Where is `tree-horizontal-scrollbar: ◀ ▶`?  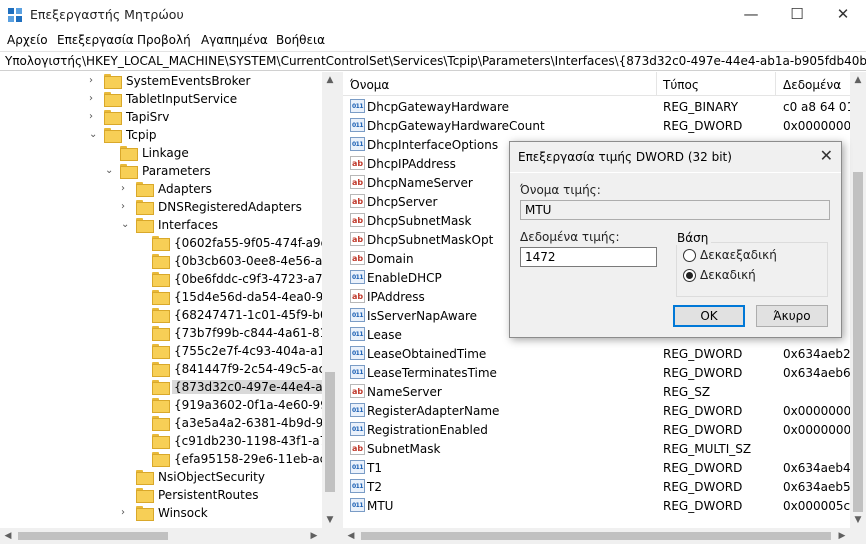 tree-horizontal-scrollbar: ◀ ▶ is located at coordinates (169, 536).